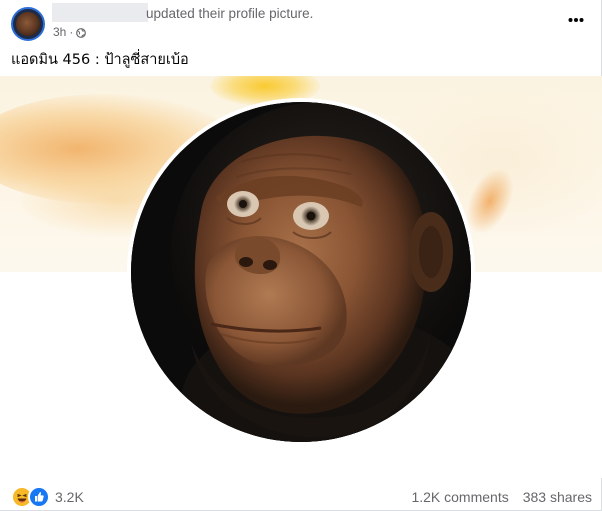 This screenshot has width=602, height=511. I want to click on globe-icon, so click(81, 32).